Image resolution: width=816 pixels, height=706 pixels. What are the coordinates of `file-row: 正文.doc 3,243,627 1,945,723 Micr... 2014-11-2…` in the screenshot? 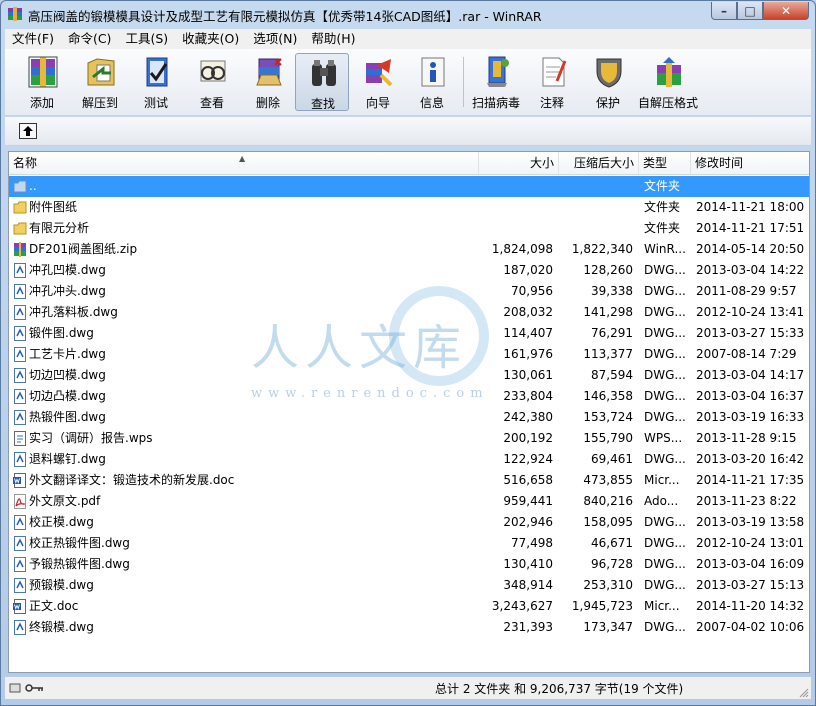 It's located at (409, 606).